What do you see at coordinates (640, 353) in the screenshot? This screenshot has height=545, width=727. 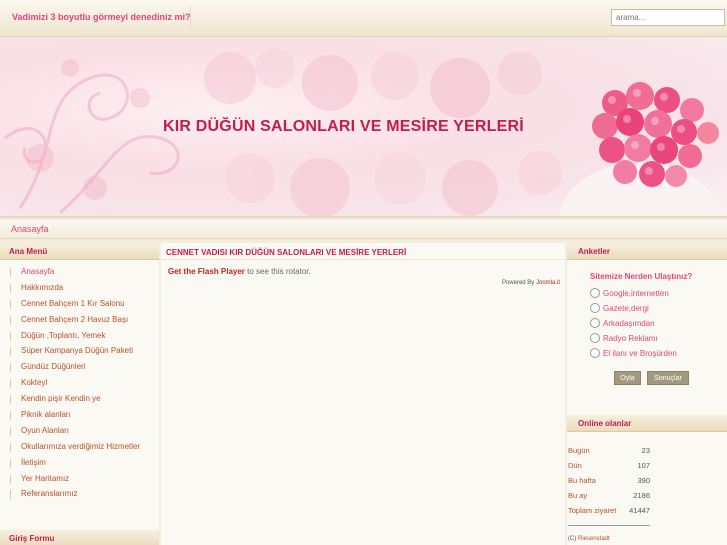 I see `poll-option-label: El ilanı ve Broşürden` at bounding box center [640, 353].